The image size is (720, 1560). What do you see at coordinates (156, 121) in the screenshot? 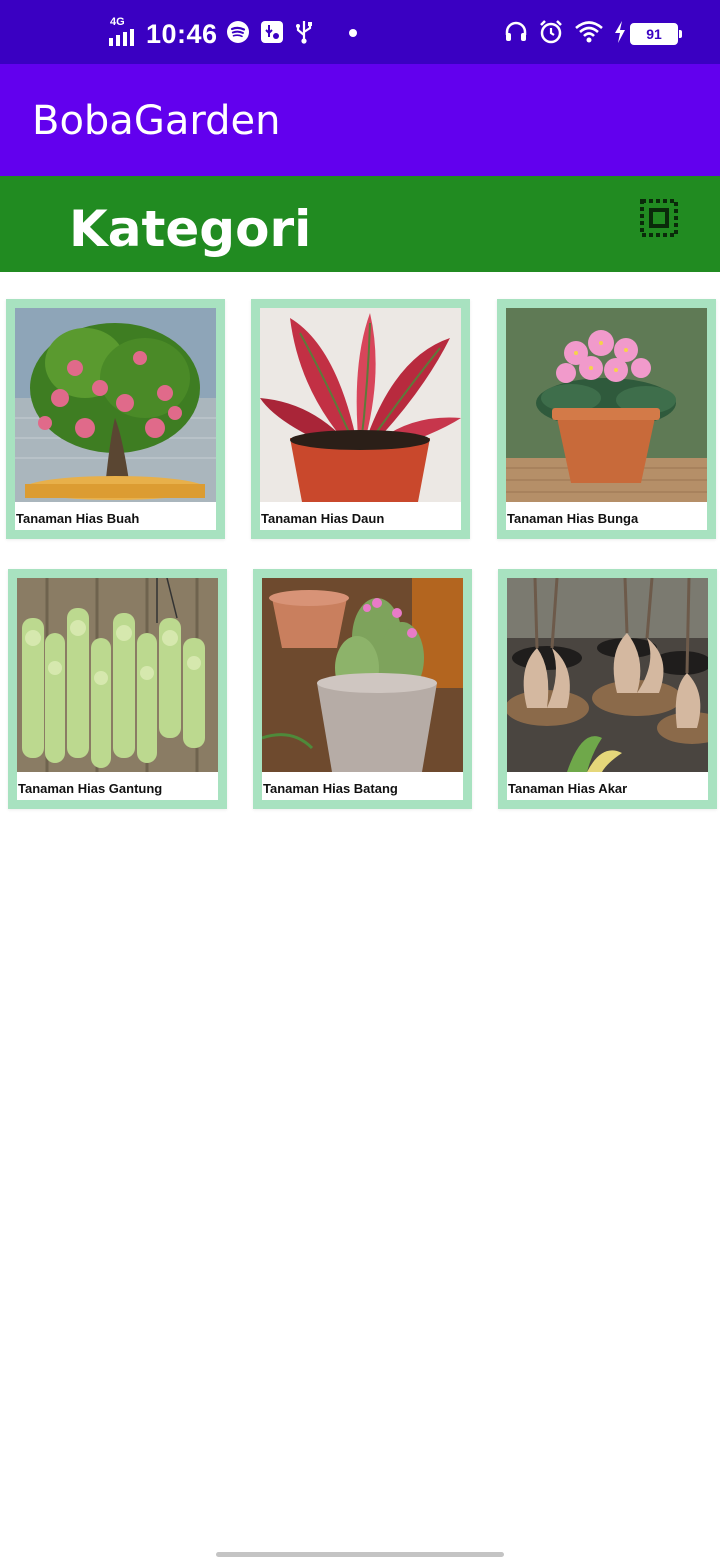
I see `app-title: BobaGarden` at bounding box center [156, 121].